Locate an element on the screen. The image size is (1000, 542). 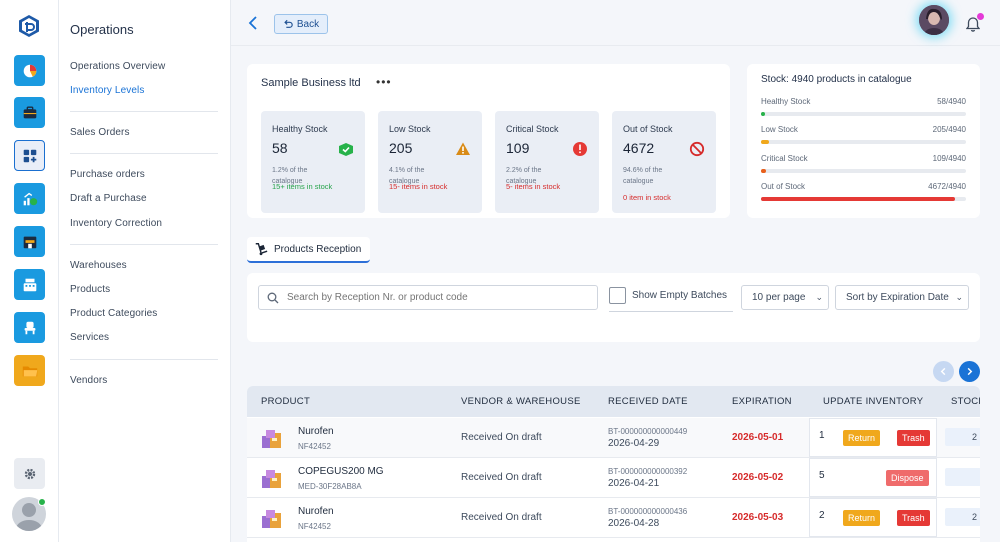
submenu-item-draft-purchase: Draft a Purchase is located at coordinates (108, 198).